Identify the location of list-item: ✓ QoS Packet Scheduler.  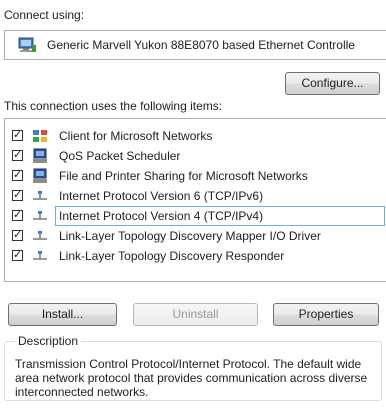
(195, 156).